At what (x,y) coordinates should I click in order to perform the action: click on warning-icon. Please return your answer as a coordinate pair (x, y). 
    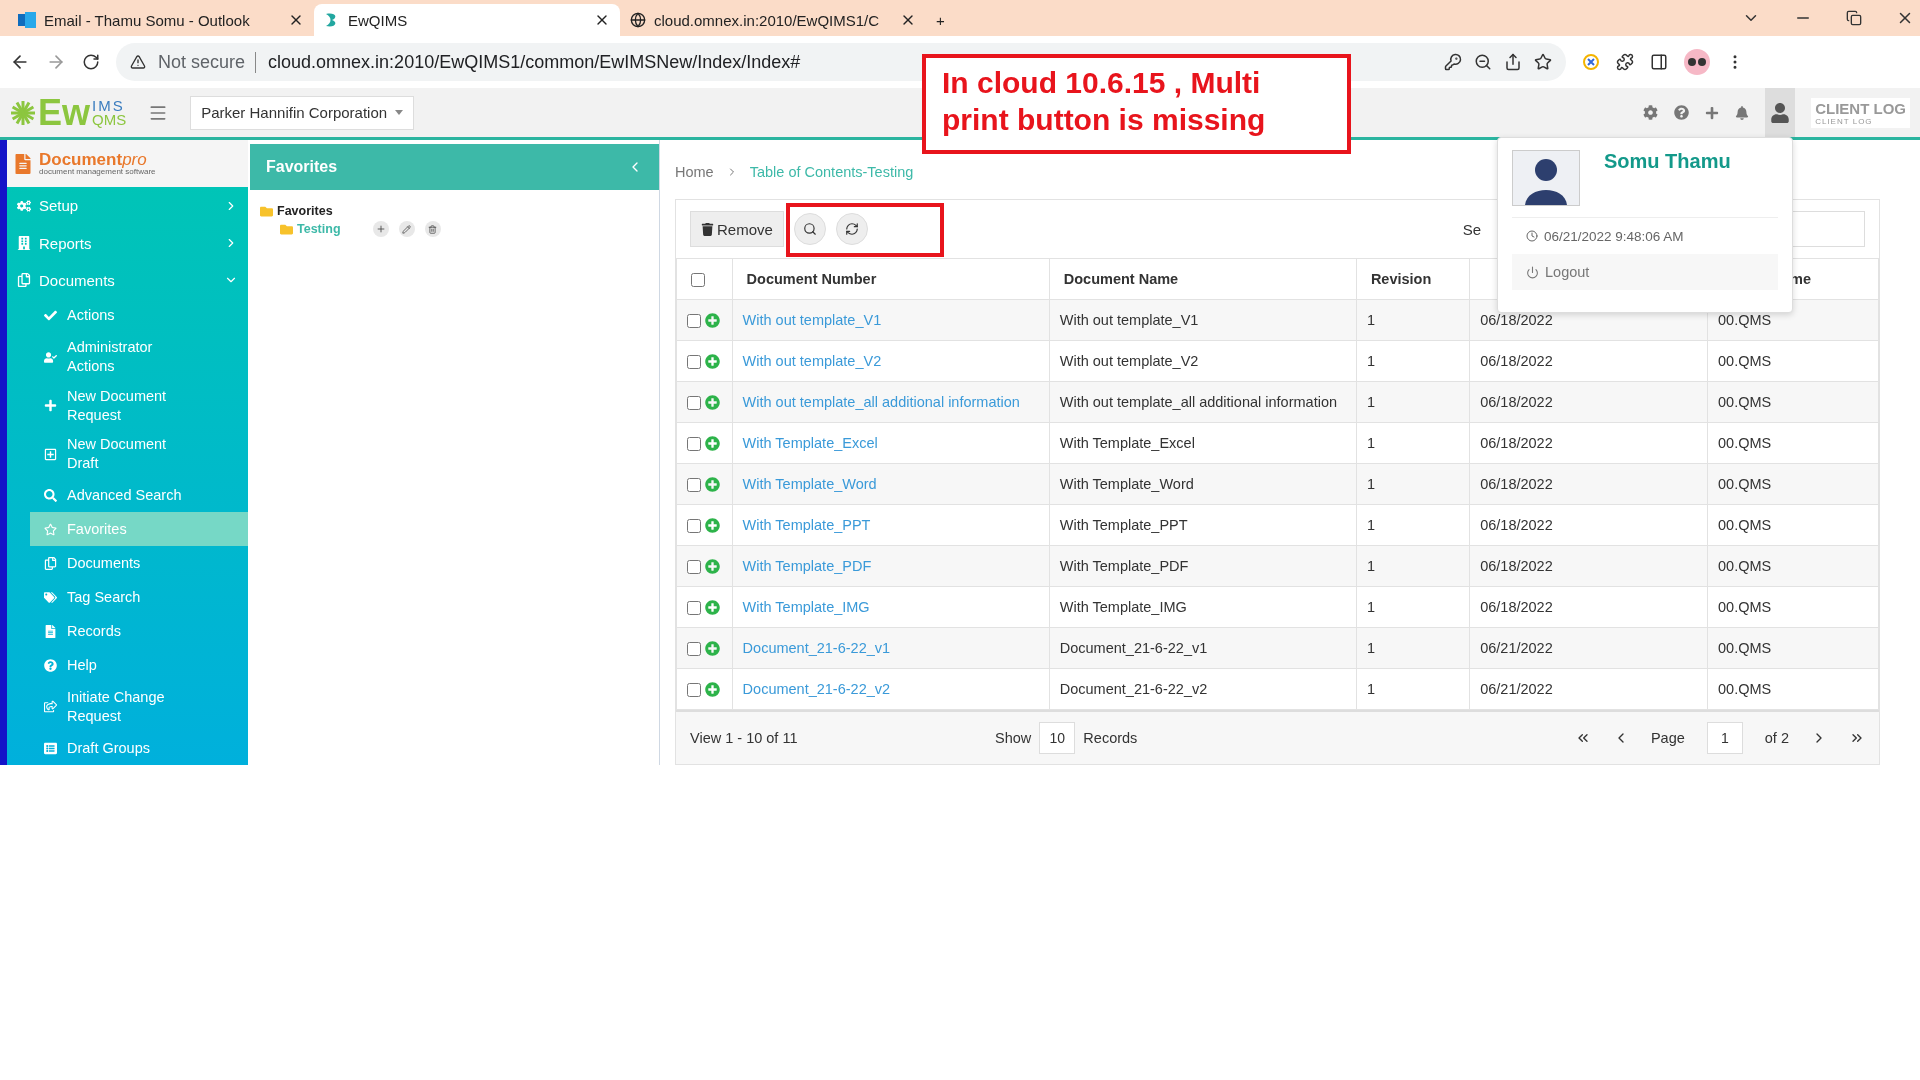
    Looking at the image, I should click on (138, 62).